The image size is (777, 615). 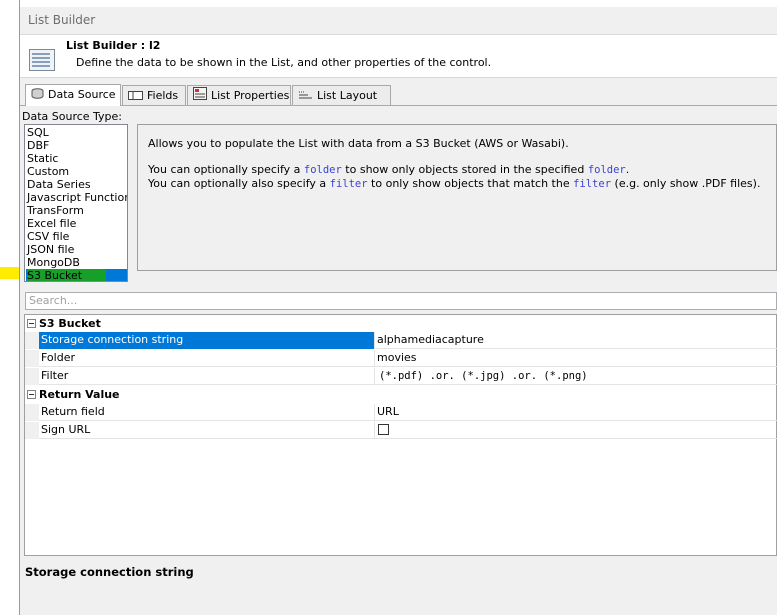 I want to click on category-label: S3 Bucket, so click(x=70, y=323).